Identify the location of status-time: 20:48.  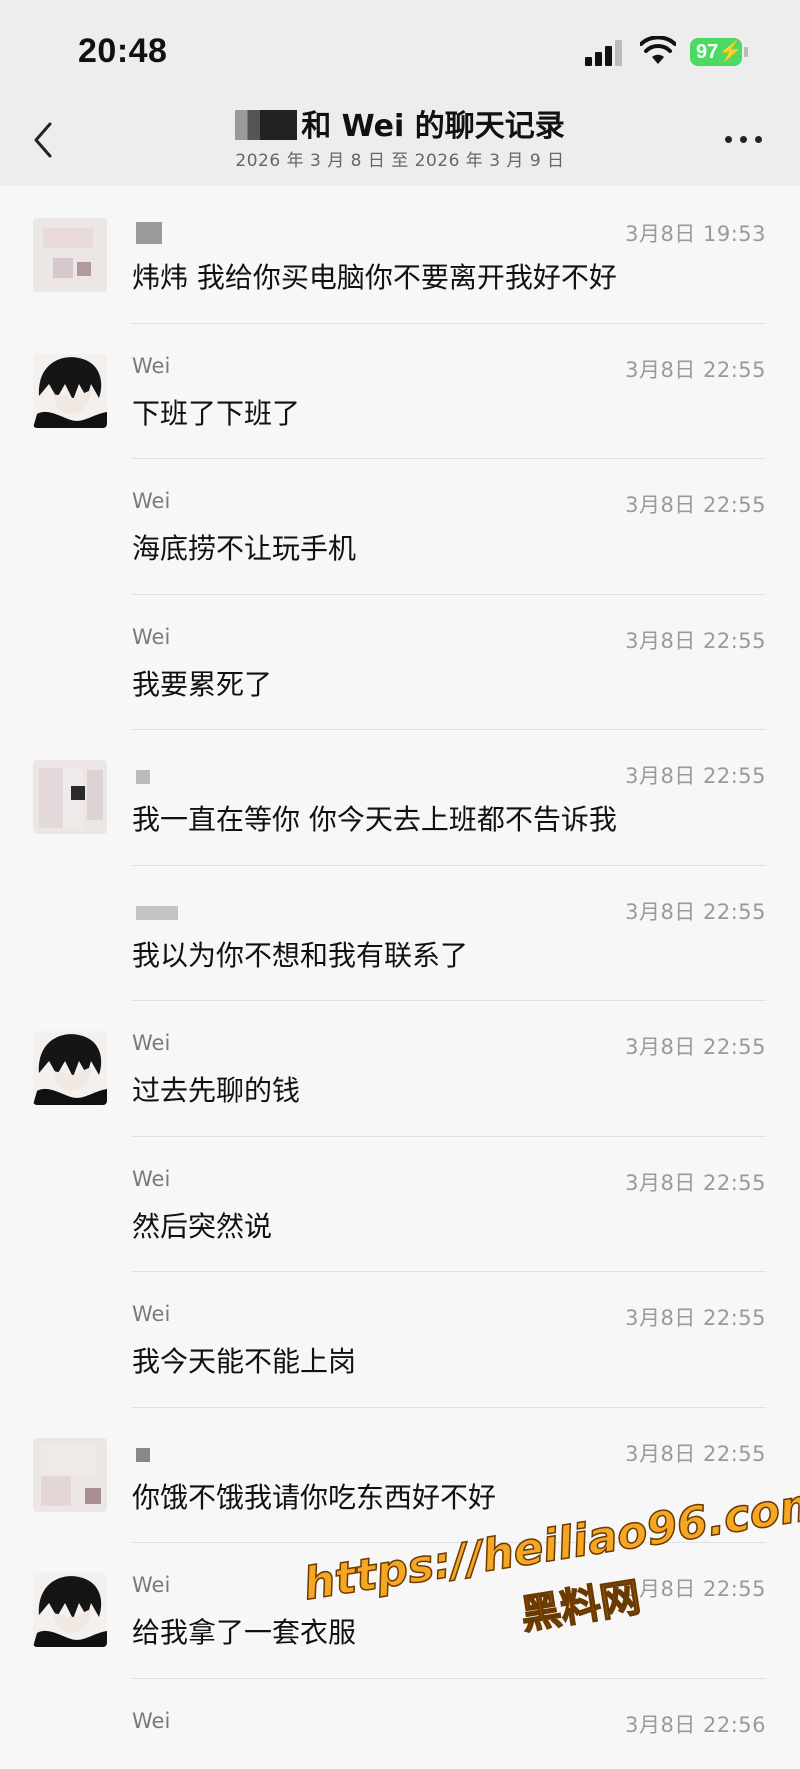
(123, 51).